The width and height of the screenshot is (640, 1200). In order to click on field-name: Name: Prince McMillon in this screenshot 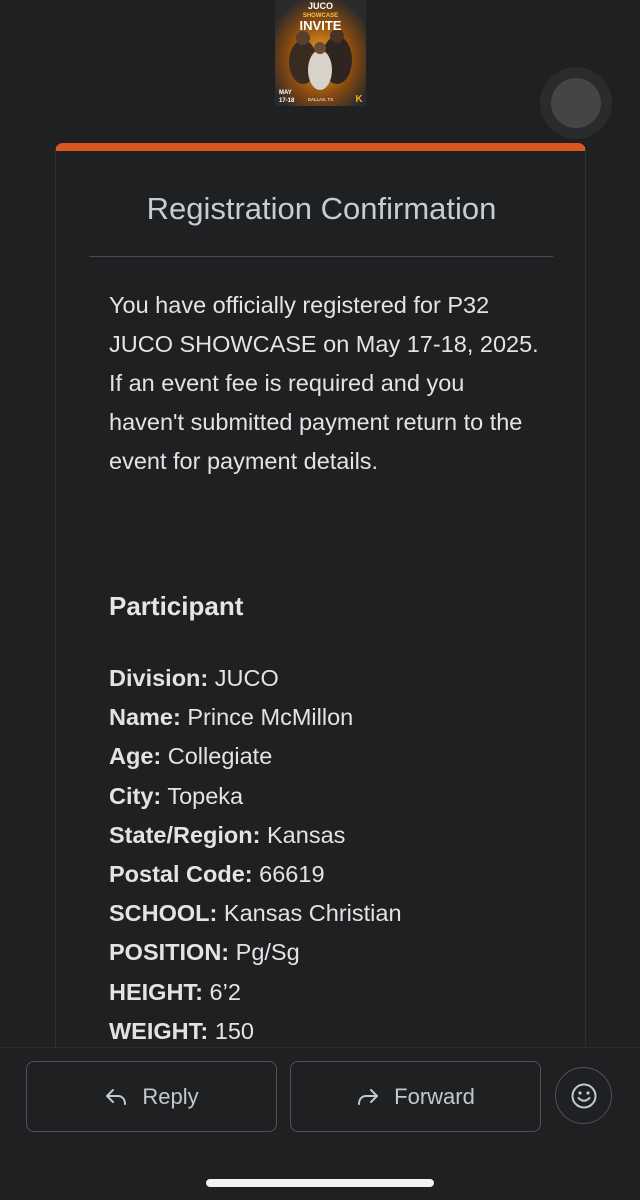, I will do `click(329, 717)`.